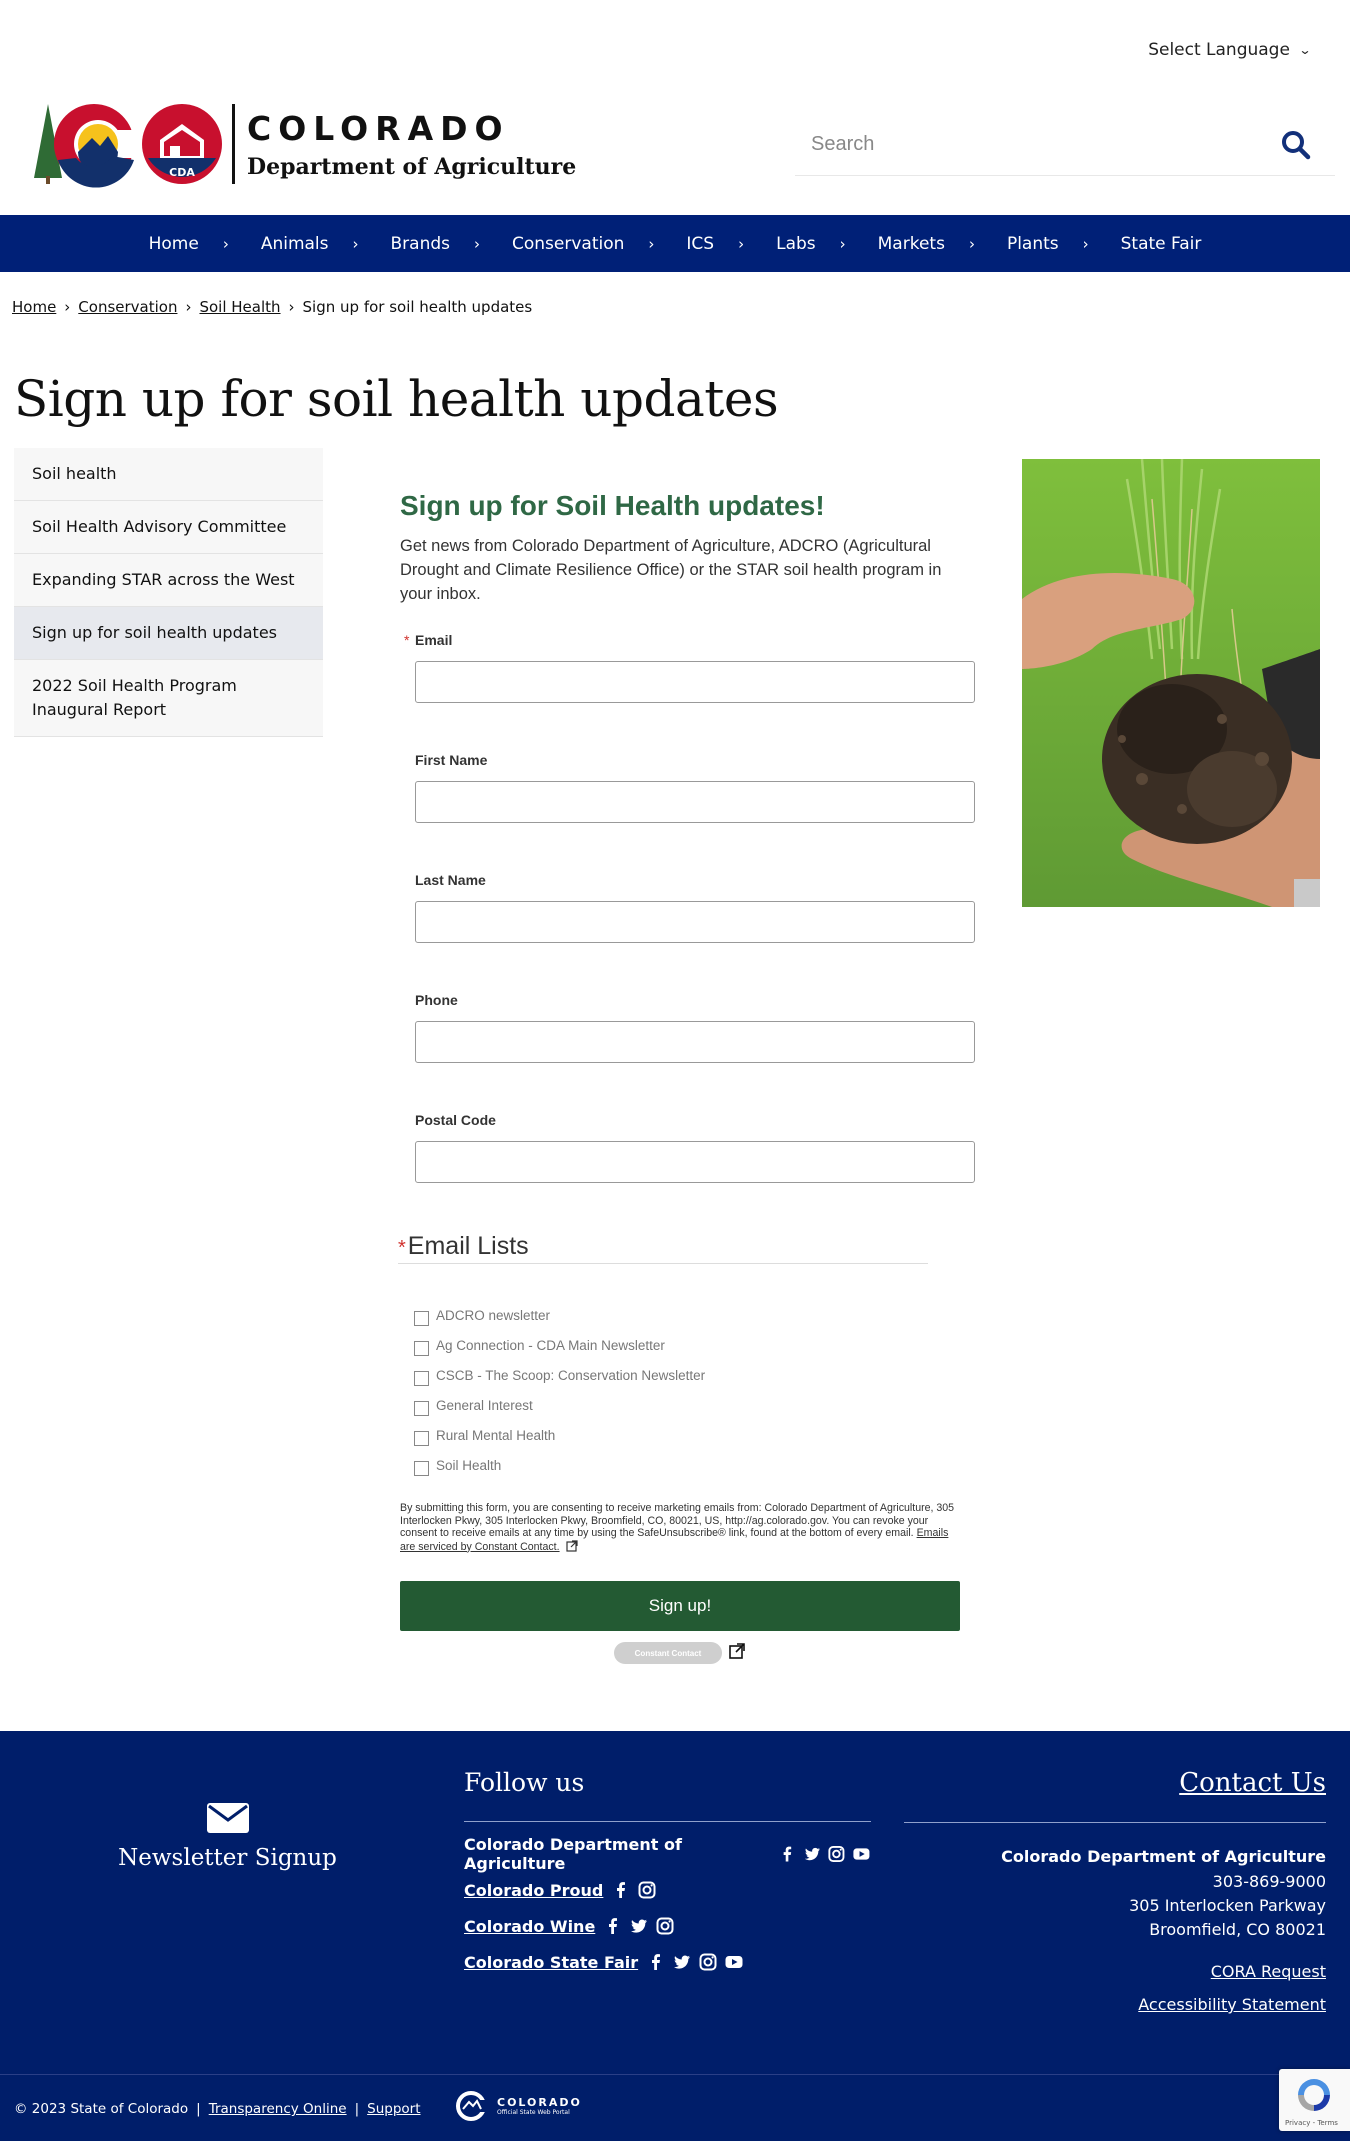 This screenshot has height=2141, width=1350. Describe the element at coordinates (550, 1345) in the screenshot. I see `checkbox-label: Ag Connection - CDA Main Newsletter` at that location.